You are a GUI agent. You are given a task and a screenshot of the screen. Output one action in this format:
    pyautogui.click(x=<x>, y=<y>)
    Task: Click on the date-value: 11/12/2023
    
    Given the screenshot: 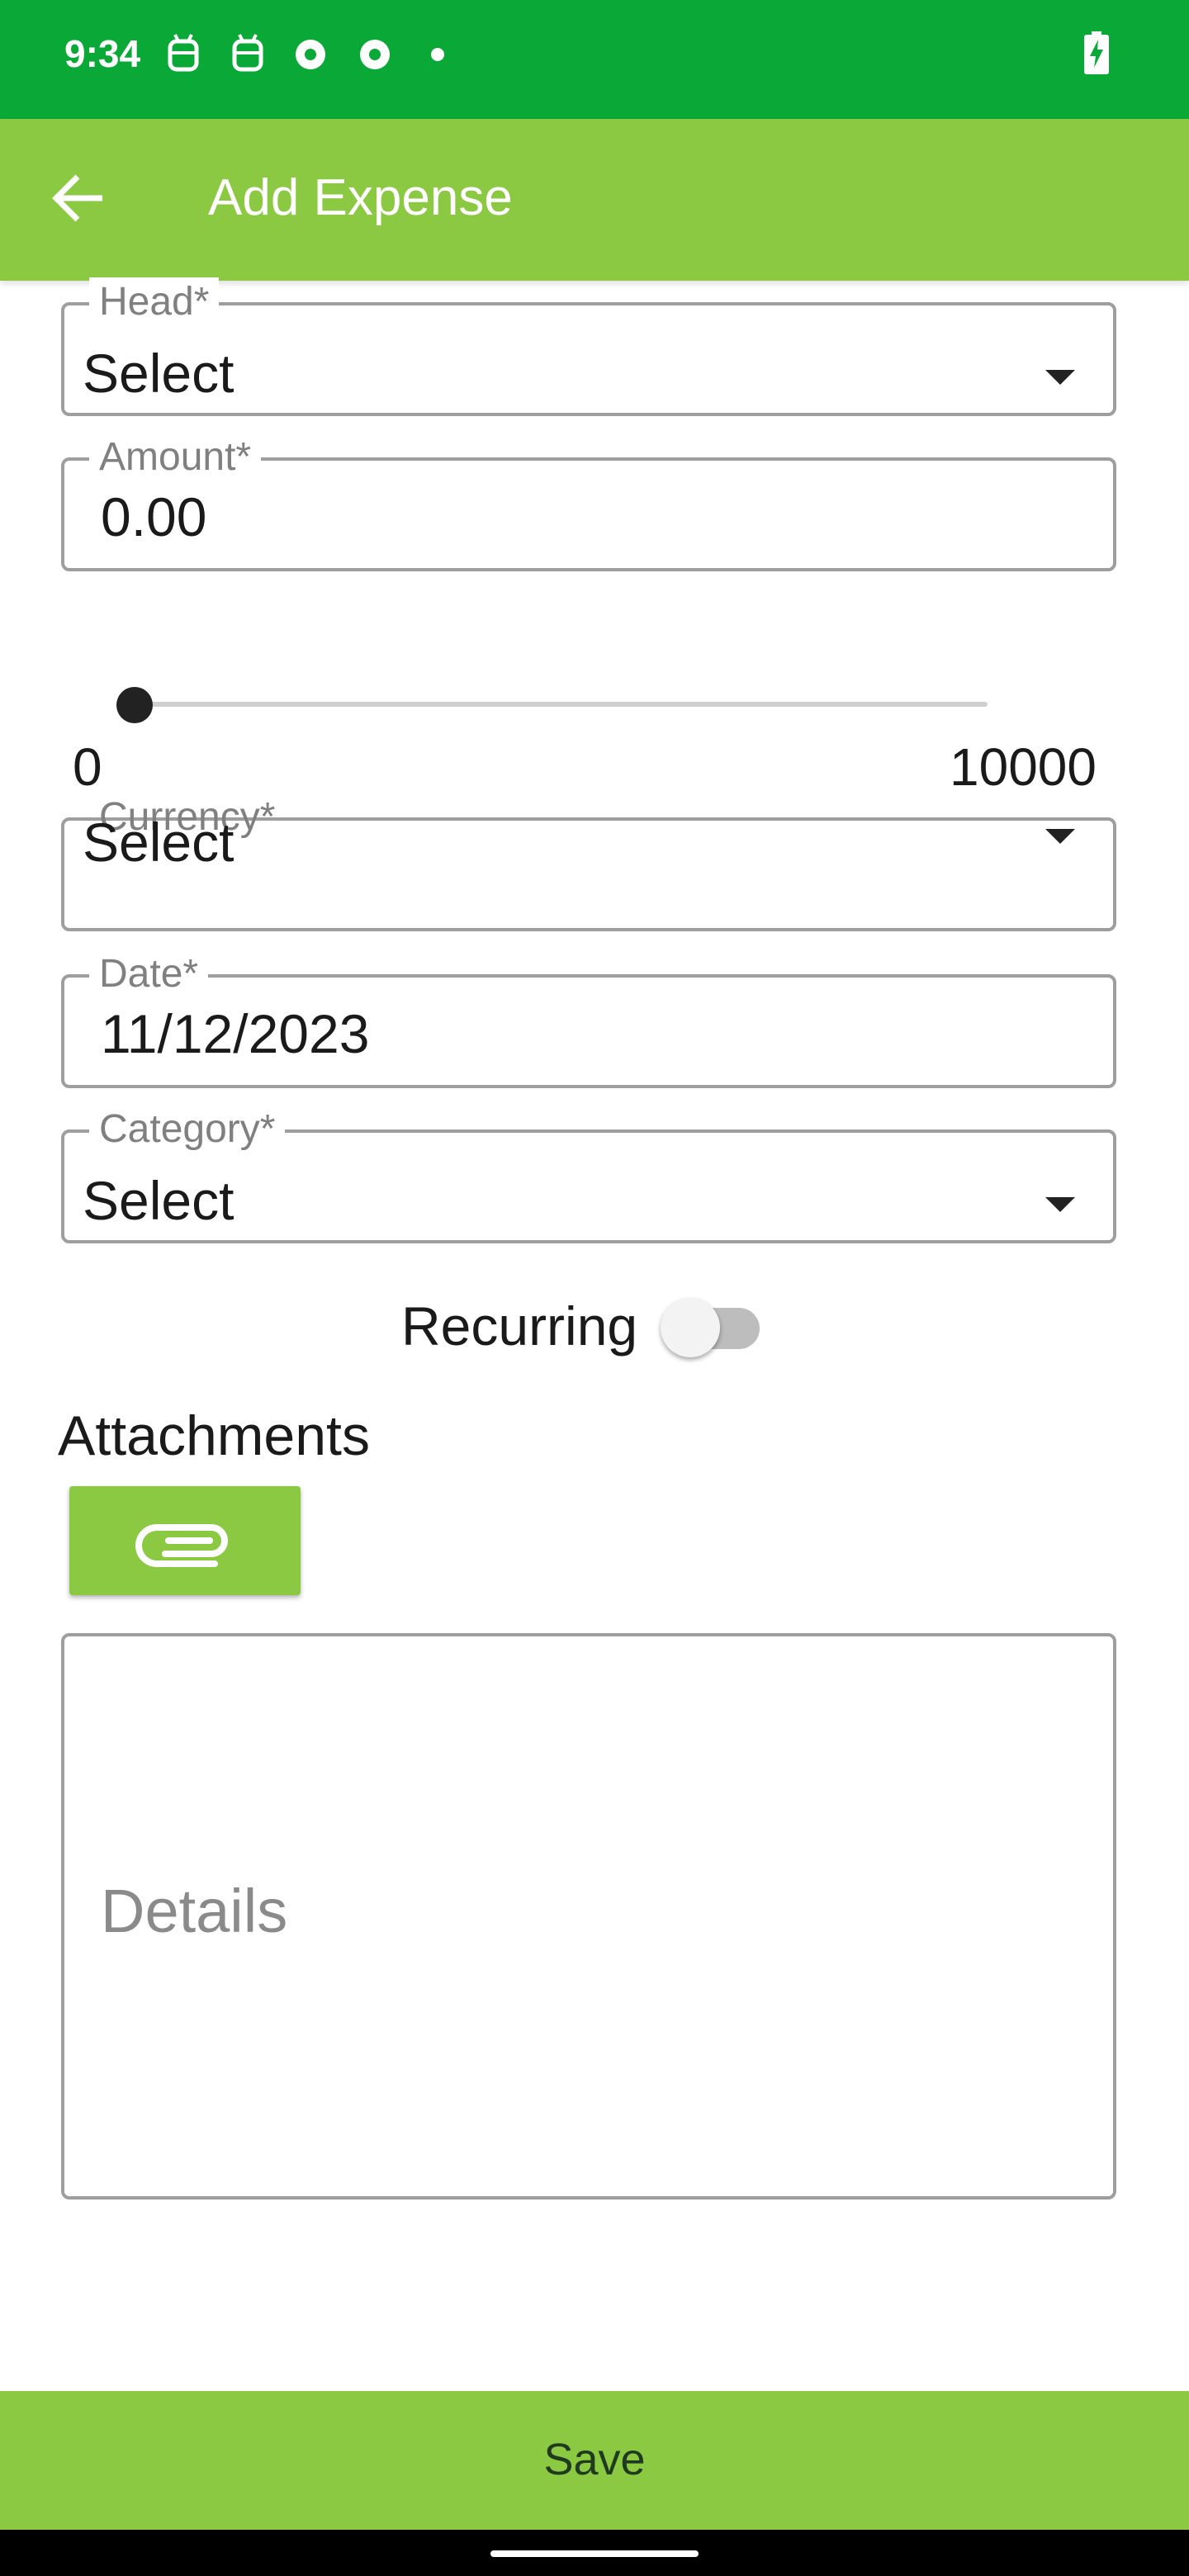 What is the action you would take?
    pyautogui.click(x=235, y=1033)
    